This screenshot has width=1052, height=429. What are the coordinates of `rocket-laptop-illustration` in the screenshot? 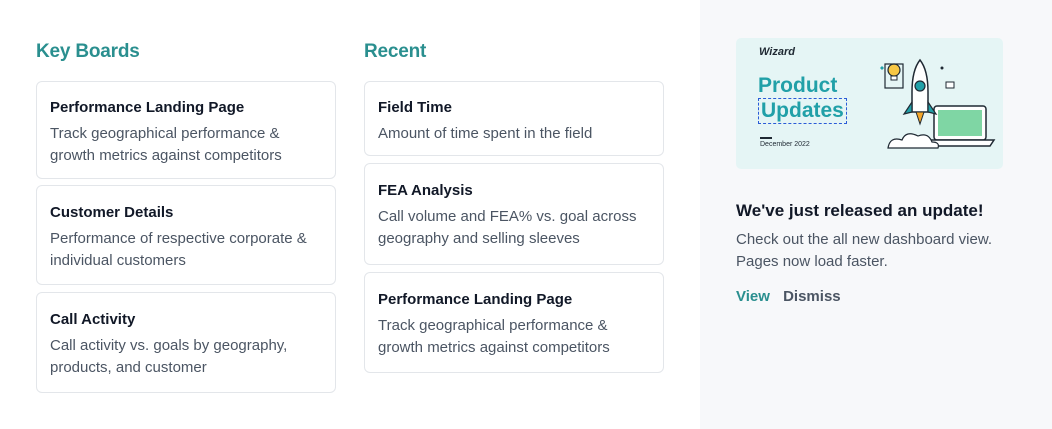 It's located at (938, 103).